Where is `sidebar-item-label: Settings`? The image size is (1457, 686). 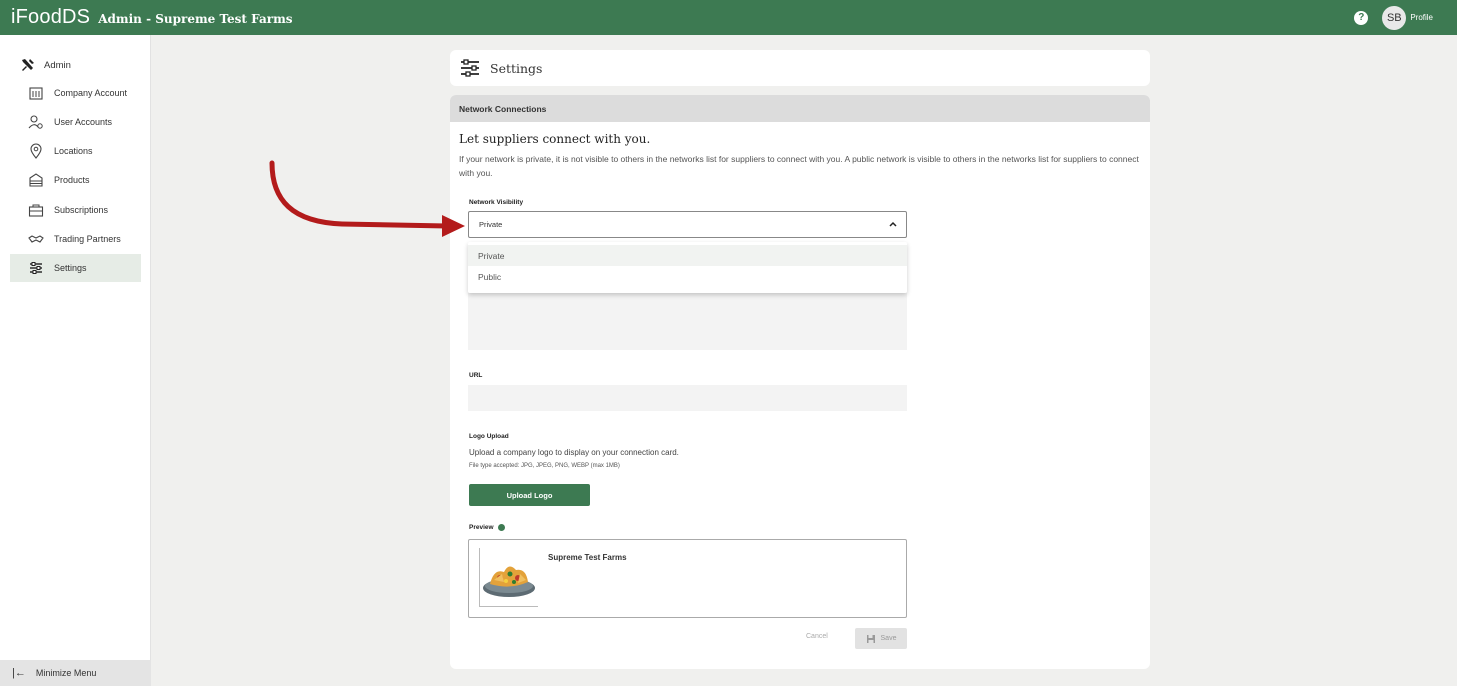
sidebar-item-label: Settings is located at coordinates (70, 268).